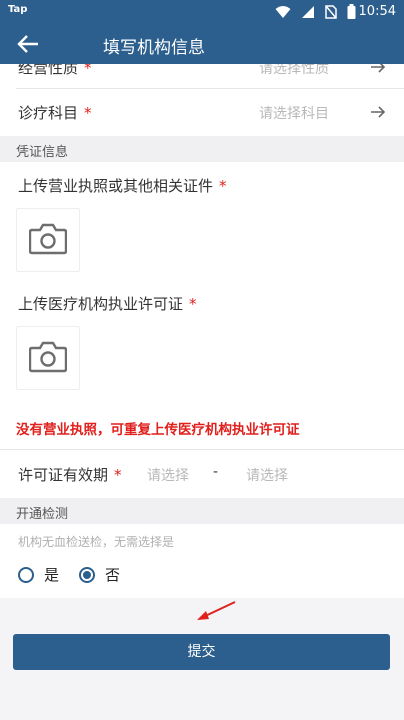 Image resolution: width=404 pixels, height=720 pixels. What do you see at coordinates (55, 71) in the screenshot?
I see `business-nature-label: 经营性质 *` at bounding box center [55, 71].